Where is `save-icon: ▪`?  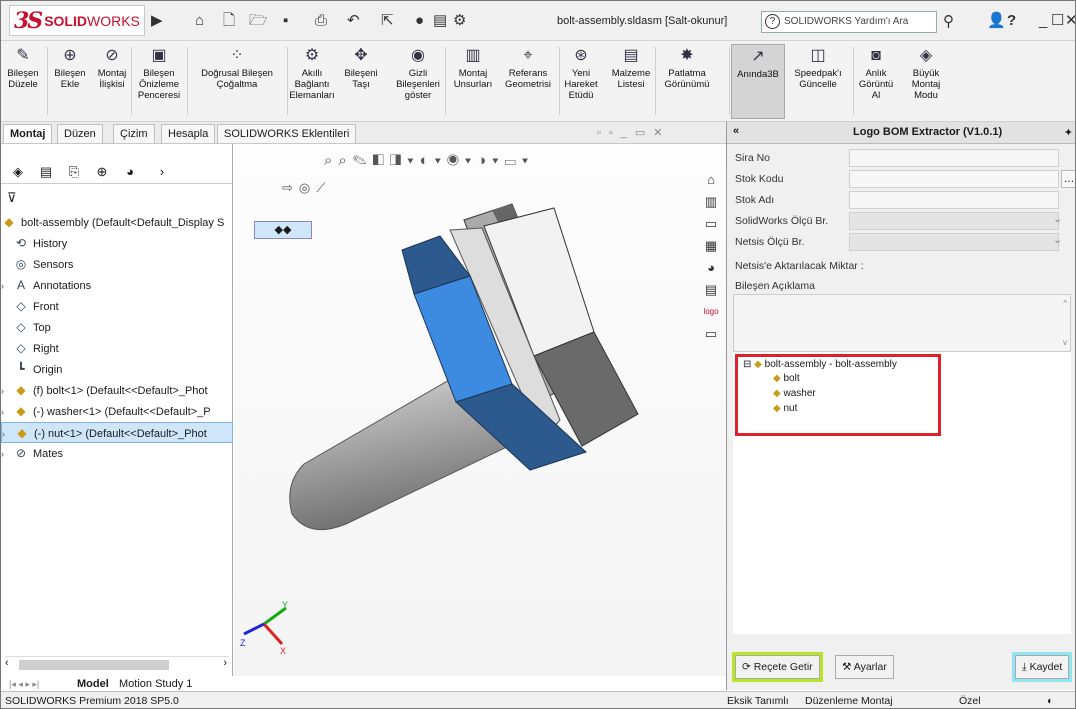 save-icon: ▪ is located at coordinates (285, 21).